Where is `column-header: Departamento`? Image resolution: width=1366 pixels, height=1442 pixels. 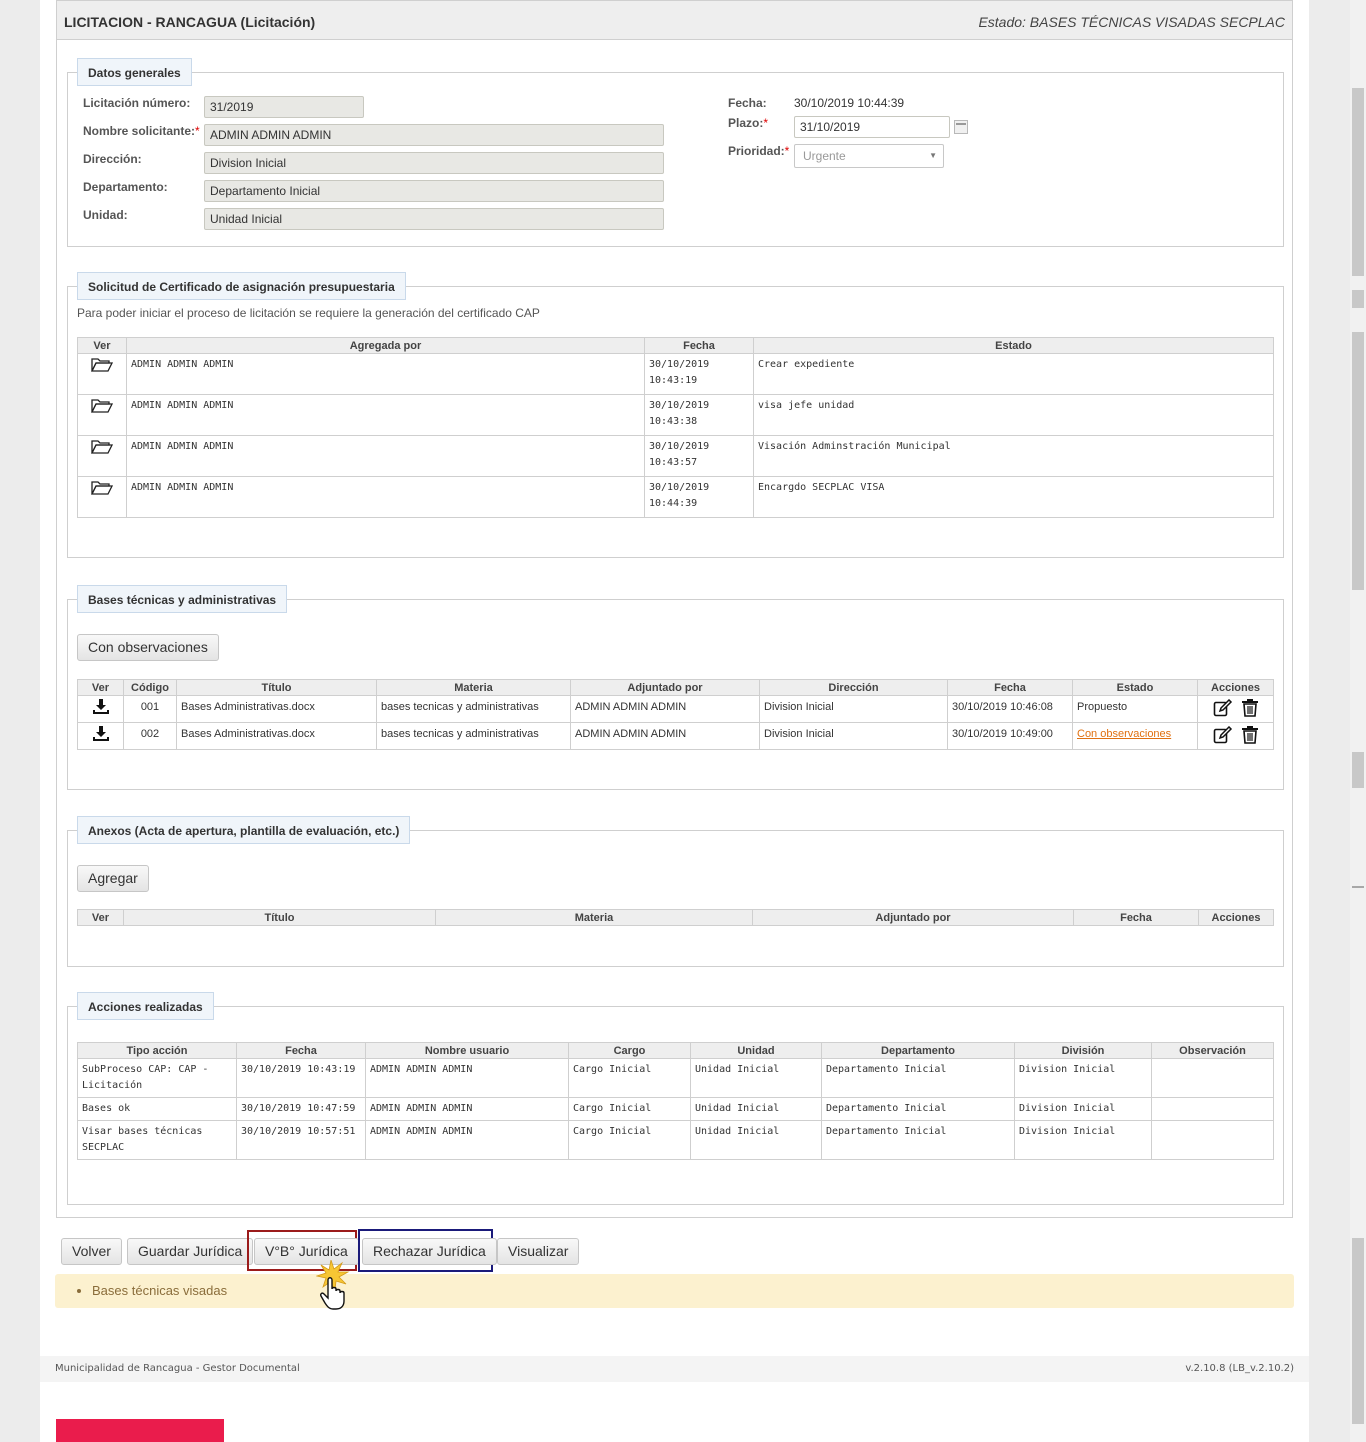
column-header: Departamento is located at coordinates (918, 1050).